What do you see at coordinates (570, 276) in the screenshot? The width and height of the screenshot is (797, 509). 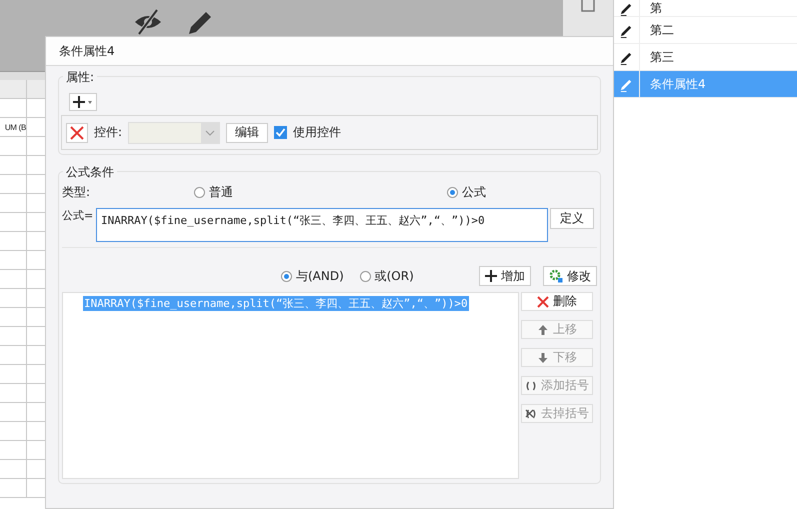 I see `modify-button: 修改` at bounding box center [570, 276].